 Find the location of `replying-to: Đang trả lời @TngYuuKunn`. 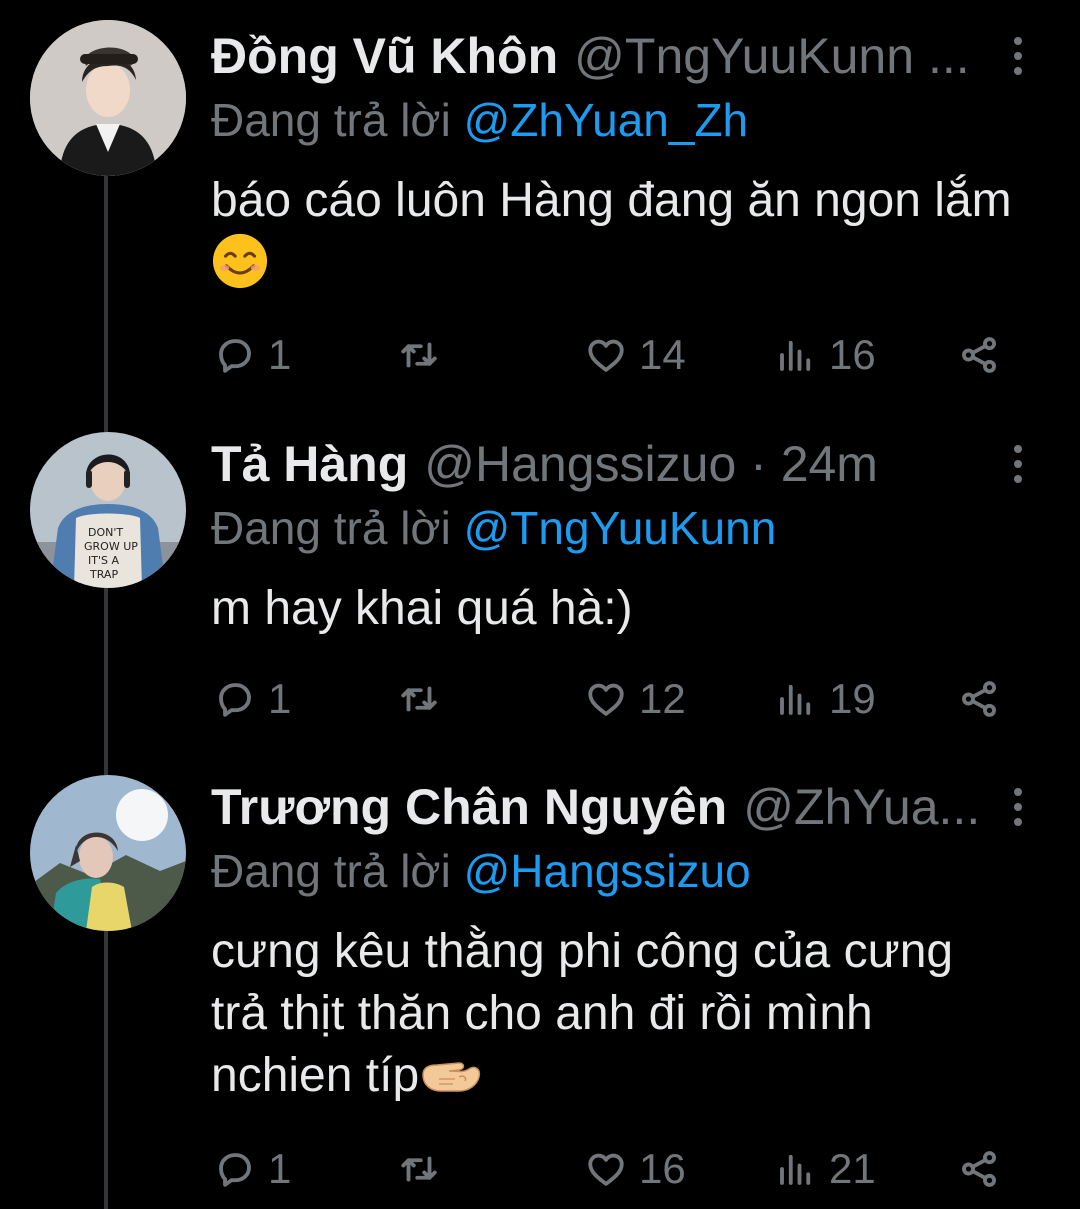

replying-to: Đang trả lời @TngYuuKunn is located at coordinates (493, 528).